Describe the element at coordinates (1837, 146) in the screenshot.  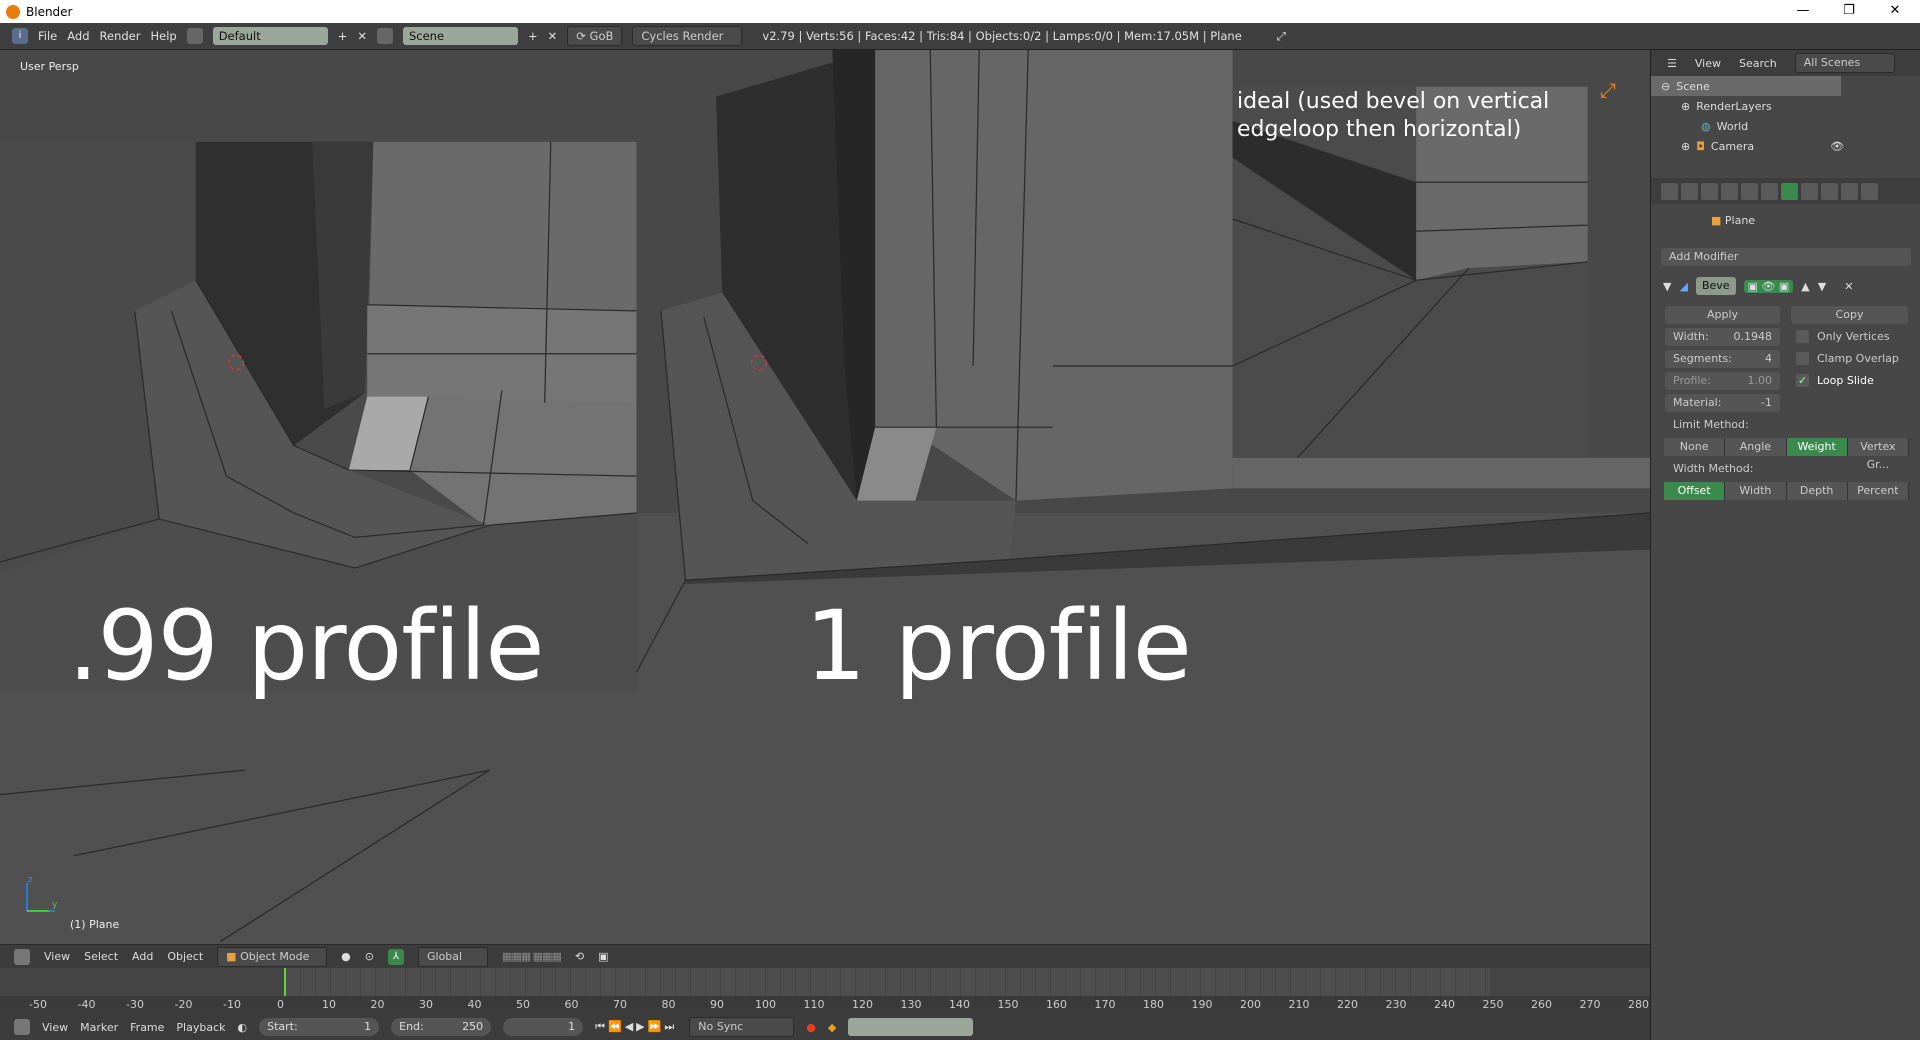
I see `visibility-icon: 👁` at that location.